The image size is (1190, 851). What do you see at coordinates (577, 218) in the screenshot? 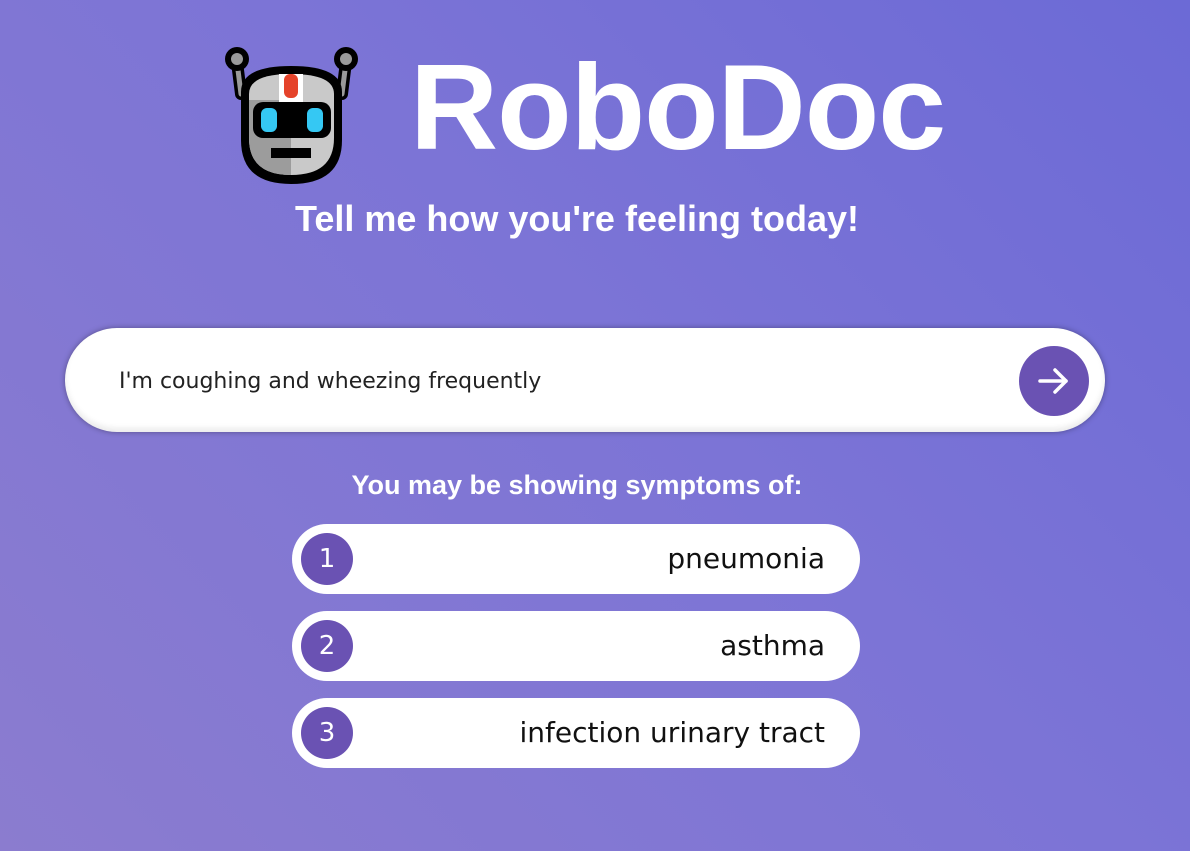
I see `page-tagline: Tell me how you're feeling today!` at bounding box center [577, 218].